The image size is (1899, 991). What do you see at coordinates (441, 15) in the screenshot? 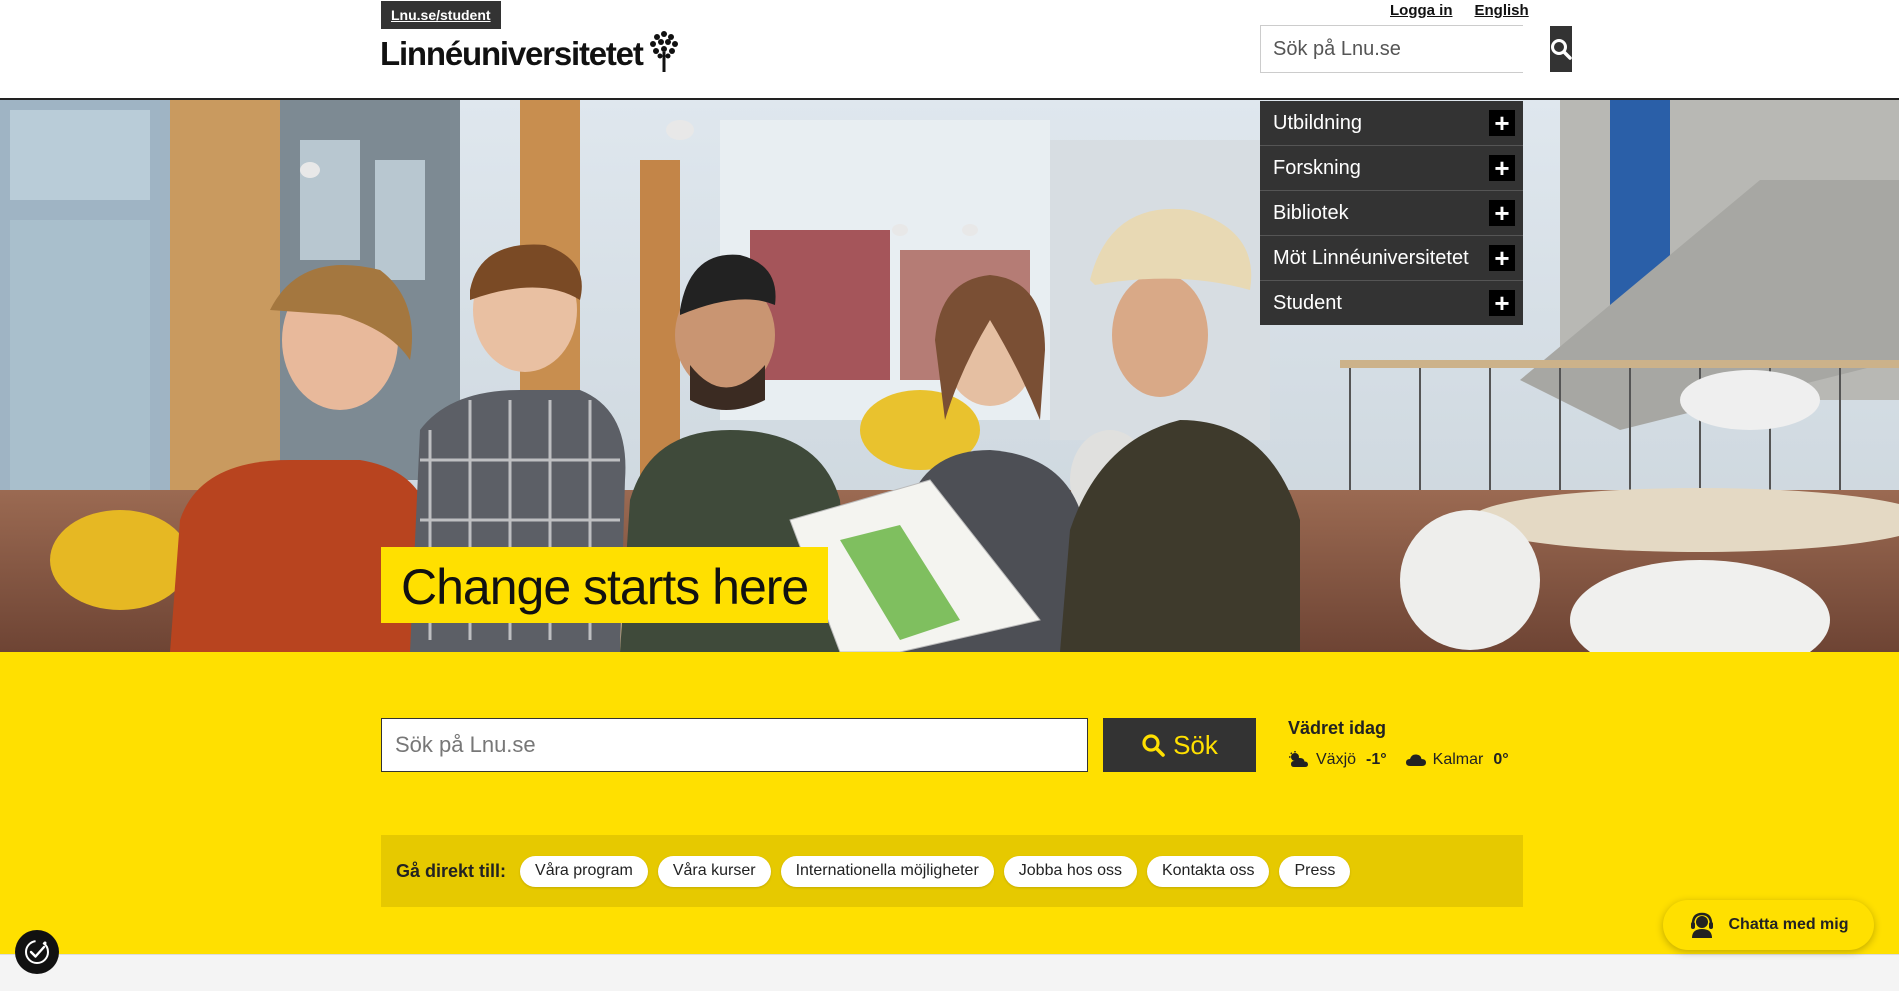
I see `student-link: Lnu.se/student` at bounding box center [441, 15].